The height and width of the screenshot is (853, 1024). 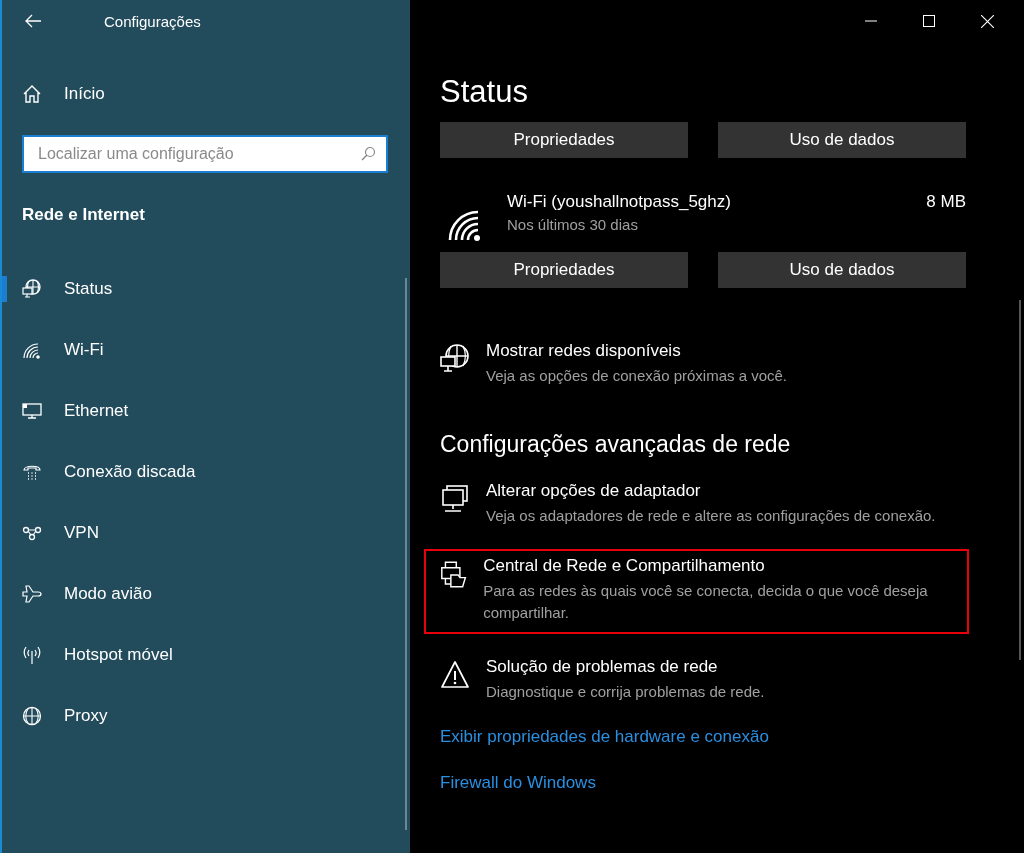 I want to click on nav-item: Proxy, so click(x=182, y=715).